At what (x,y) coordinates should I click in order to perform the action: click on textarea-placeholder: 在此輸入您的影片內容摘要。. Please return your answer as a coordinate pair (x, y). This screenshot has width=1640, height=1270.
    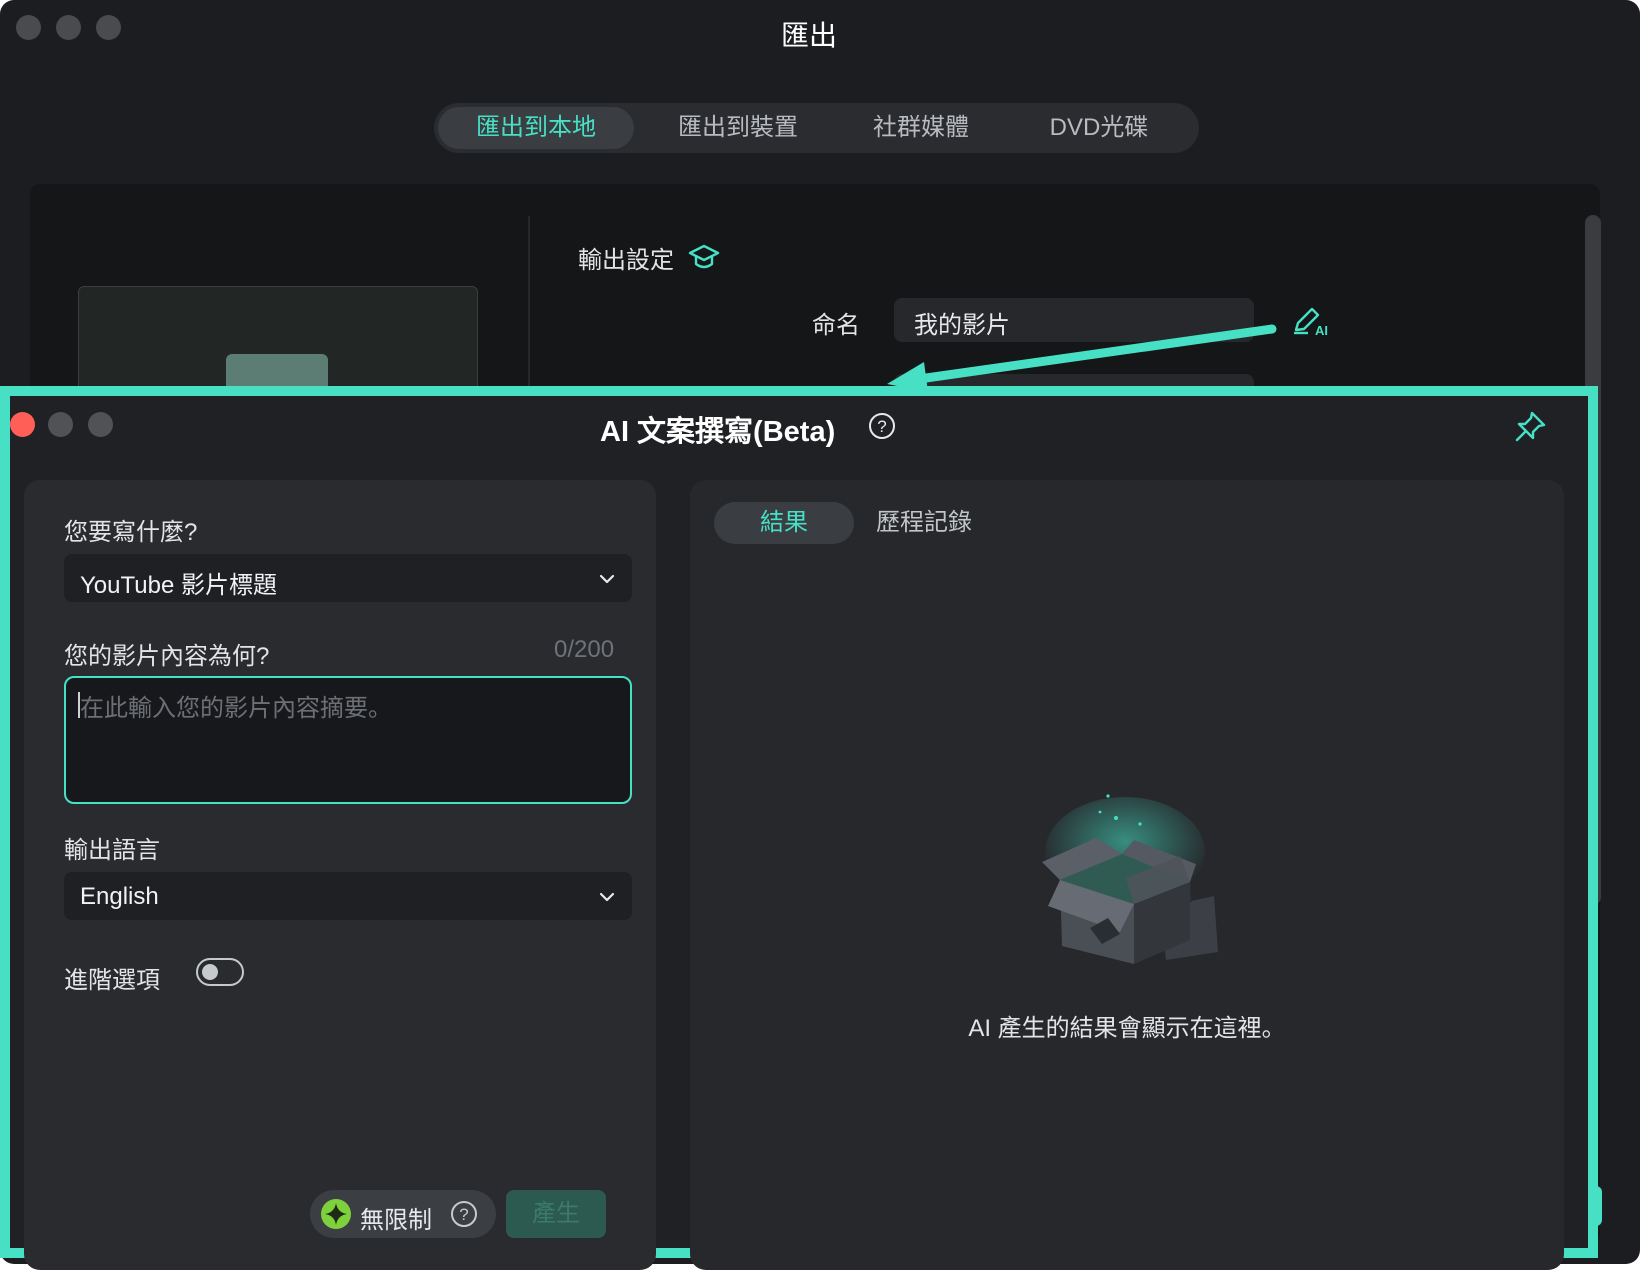
    Looking at the image, I should click on (236, 708).